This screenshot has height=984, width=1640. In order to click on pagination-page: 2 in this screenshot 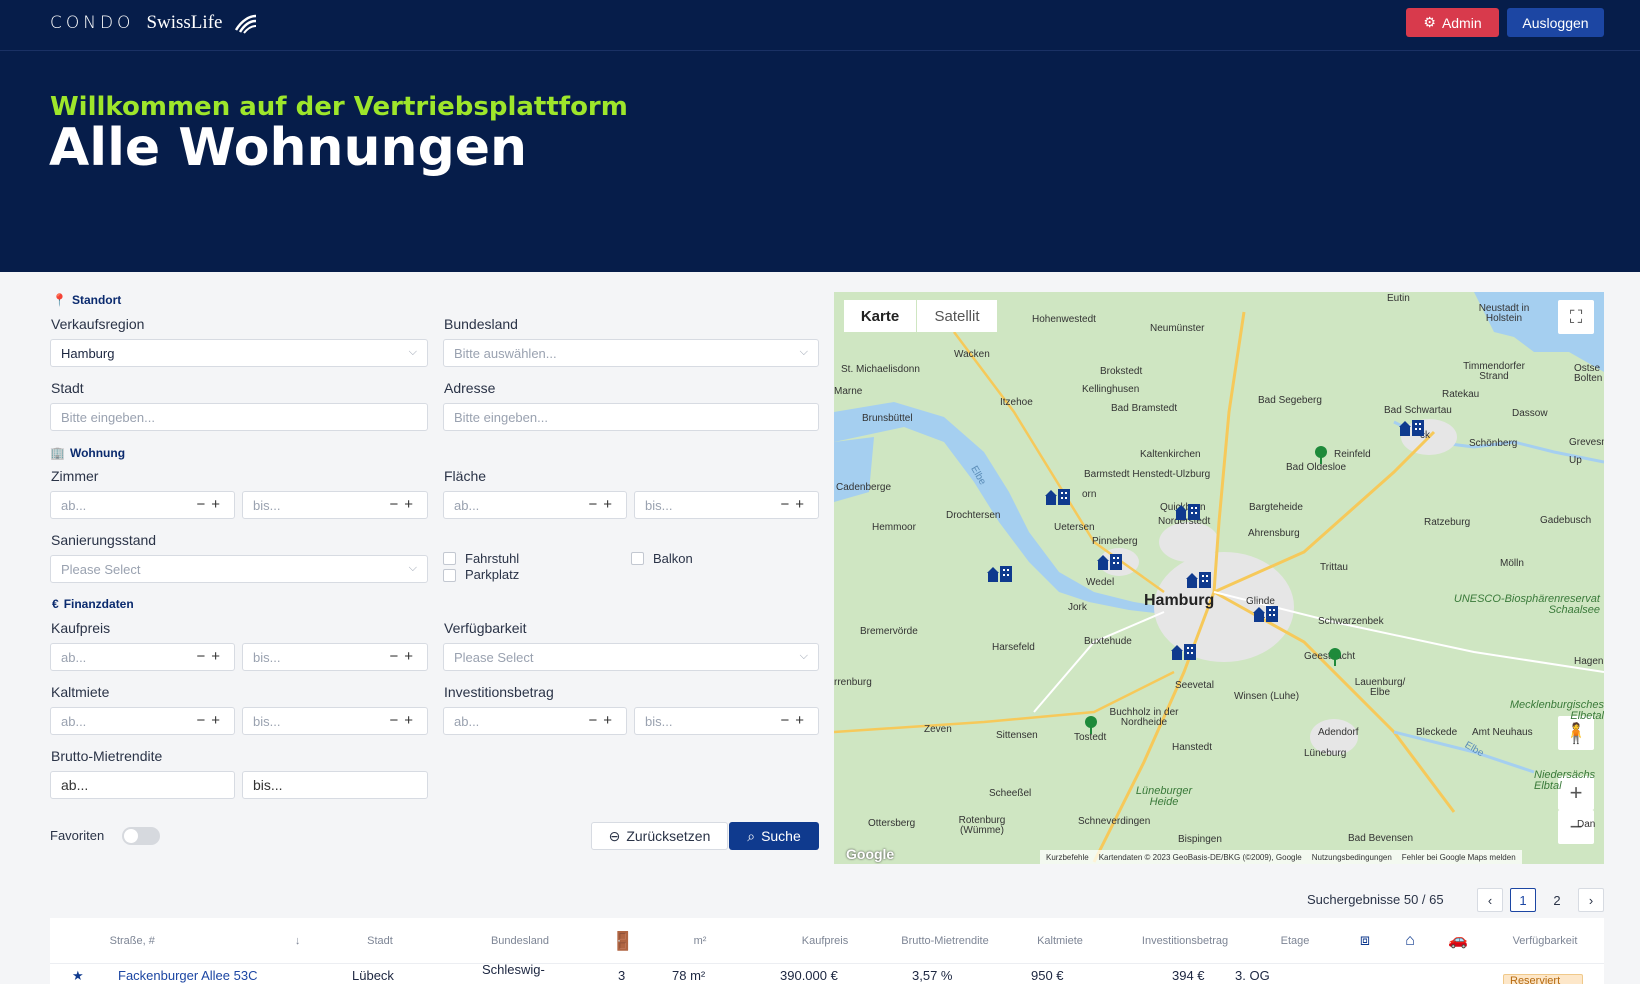, I will do `click(1557, 900)`.